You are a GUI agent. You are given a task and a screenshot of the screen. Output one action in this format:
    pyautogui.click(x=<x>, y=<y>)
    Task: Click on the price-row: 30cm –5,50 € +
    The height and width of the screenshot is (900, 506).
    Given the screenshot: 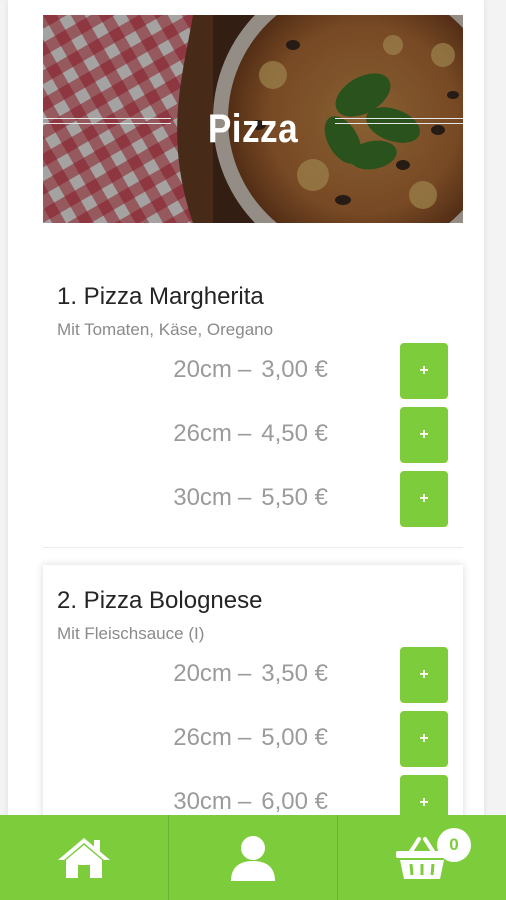 What is the action you would take?
    pyautogui.click(x=295, y=499)
    